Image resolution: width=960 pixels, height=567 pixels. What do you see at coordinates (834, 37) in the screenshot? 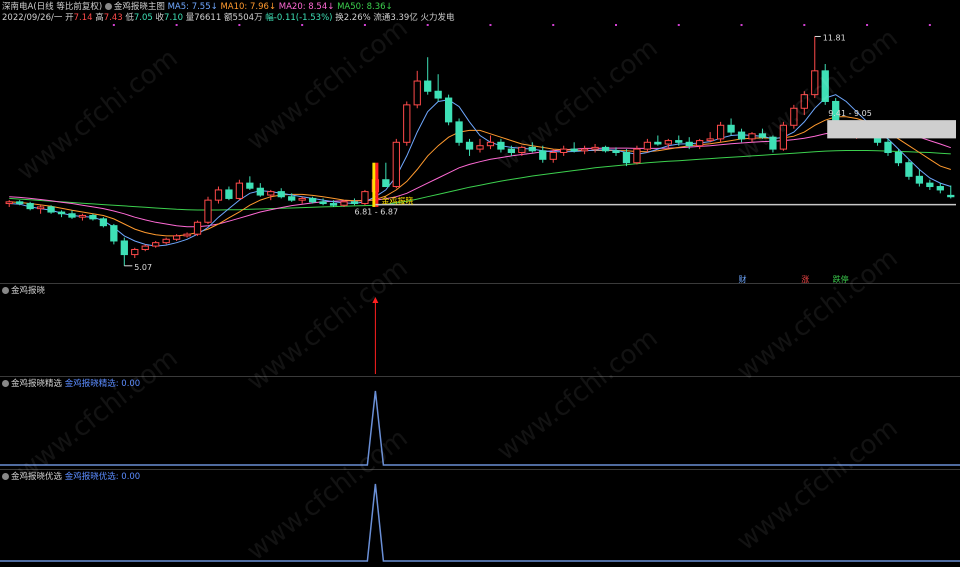
I see `high-price-label: 11.81` at bounding box center [834, 37].